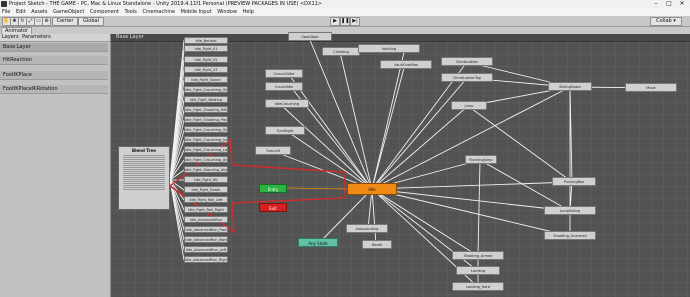 Image resolution: width=690 pixels, height=297 pixels. Describe the element at coordinates (310, 36) in the screenshot. I see `state-node: OpenDoor` at that location.